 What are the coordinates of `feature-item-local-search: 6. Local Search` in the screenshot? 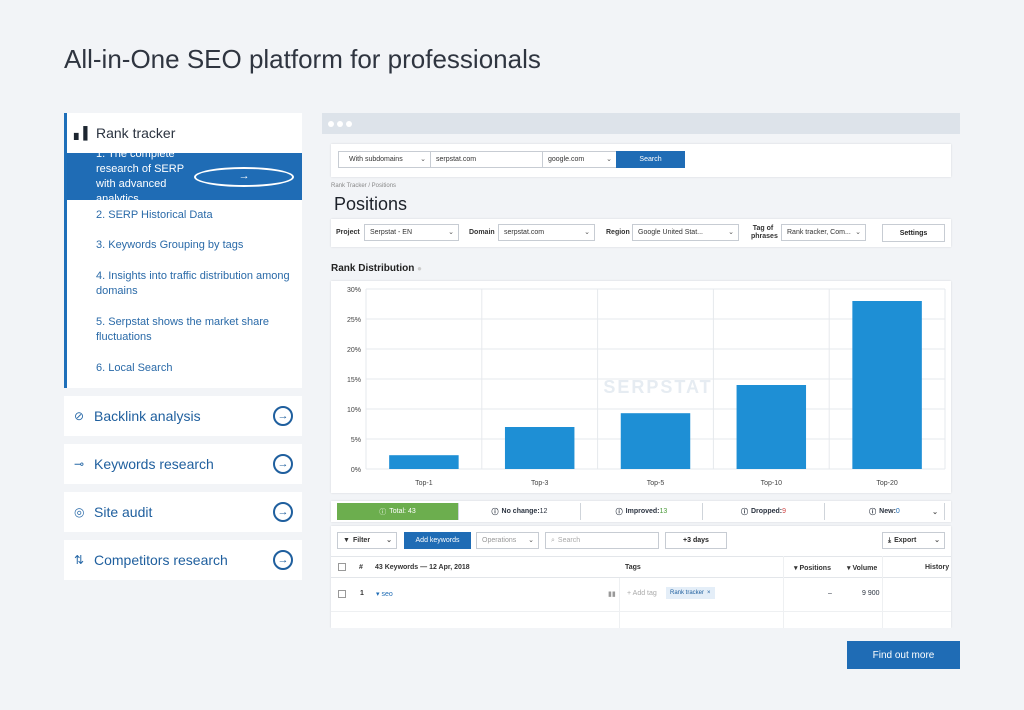 It's located at (184, 368).